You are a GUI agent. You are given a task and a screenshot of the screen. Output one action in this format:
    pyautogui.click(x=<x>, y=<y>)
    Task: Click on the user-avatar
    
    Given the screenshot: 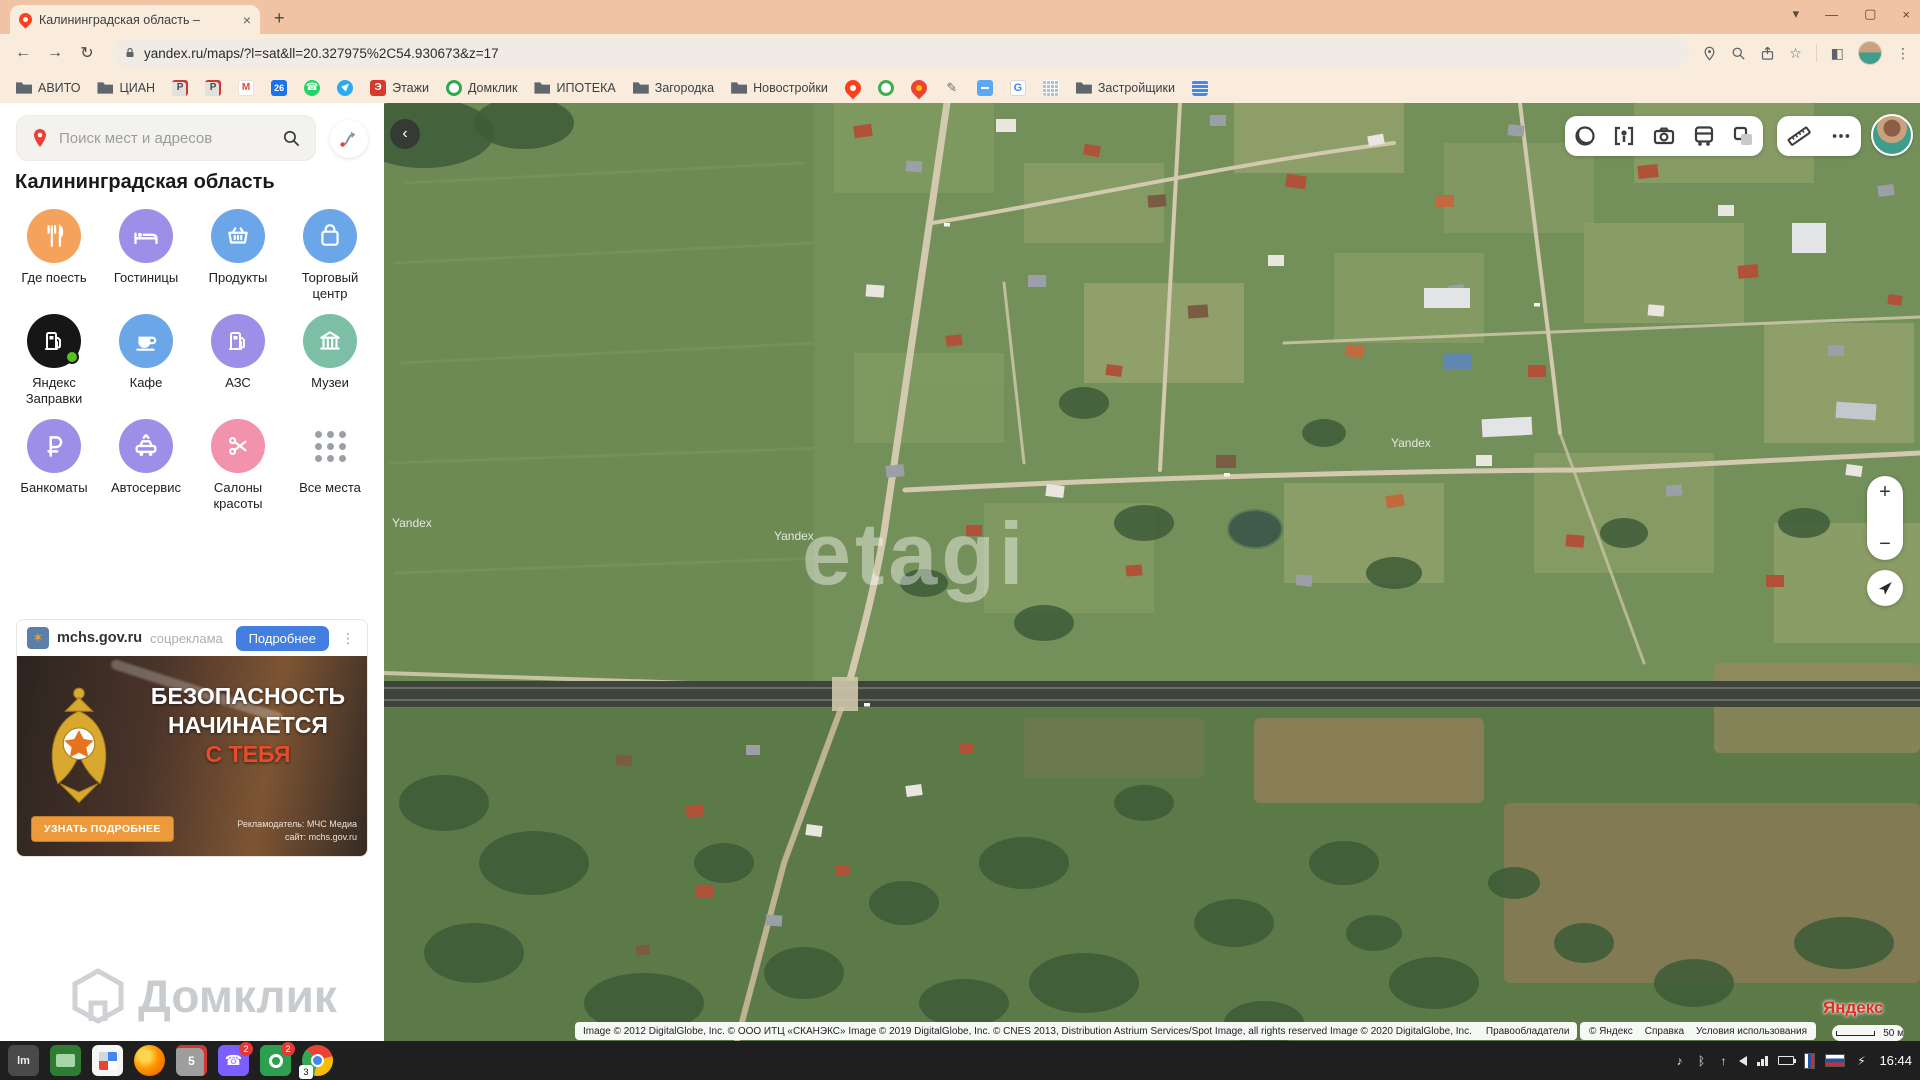 What is the action you would take?
    pyautogui.click(x=1892, y=135)
    